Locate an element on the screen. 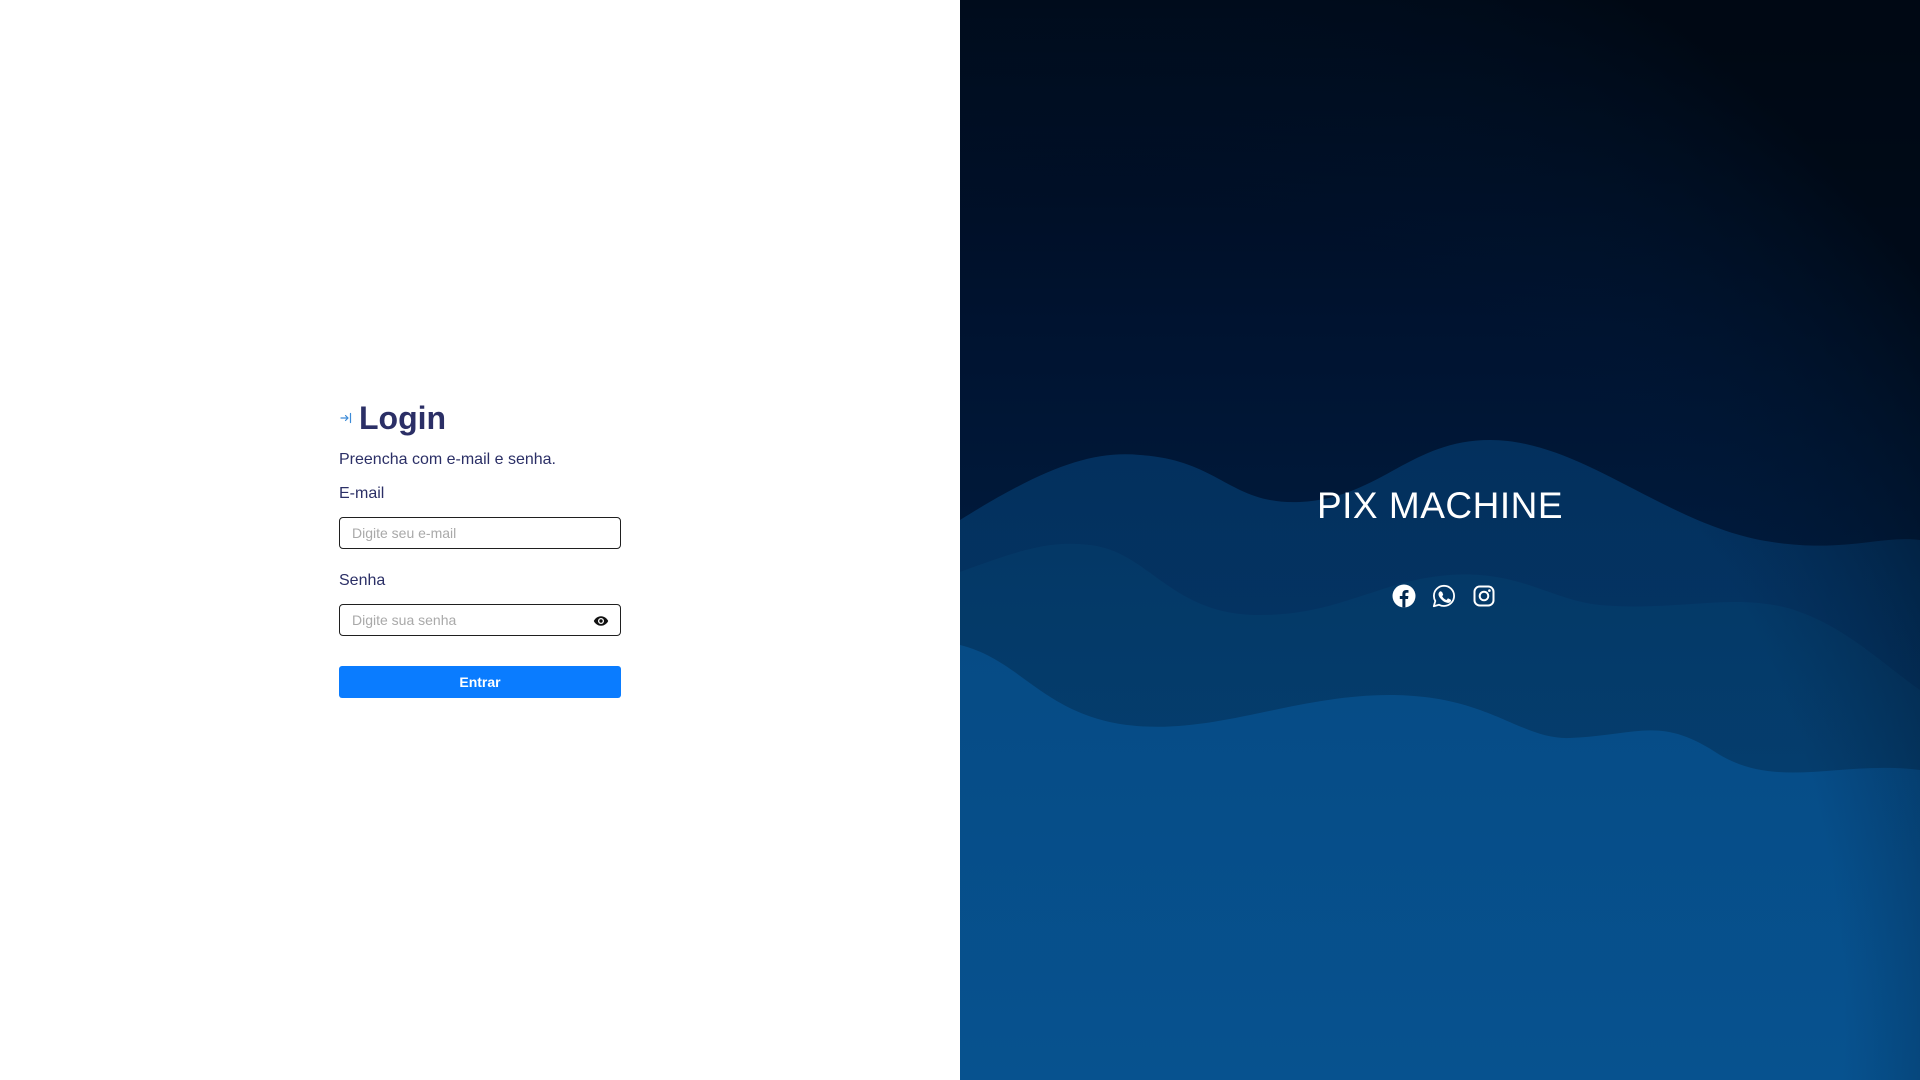 The image size is (1920, 1080). whatsapp-icon is located at coordinates (1444, 596).